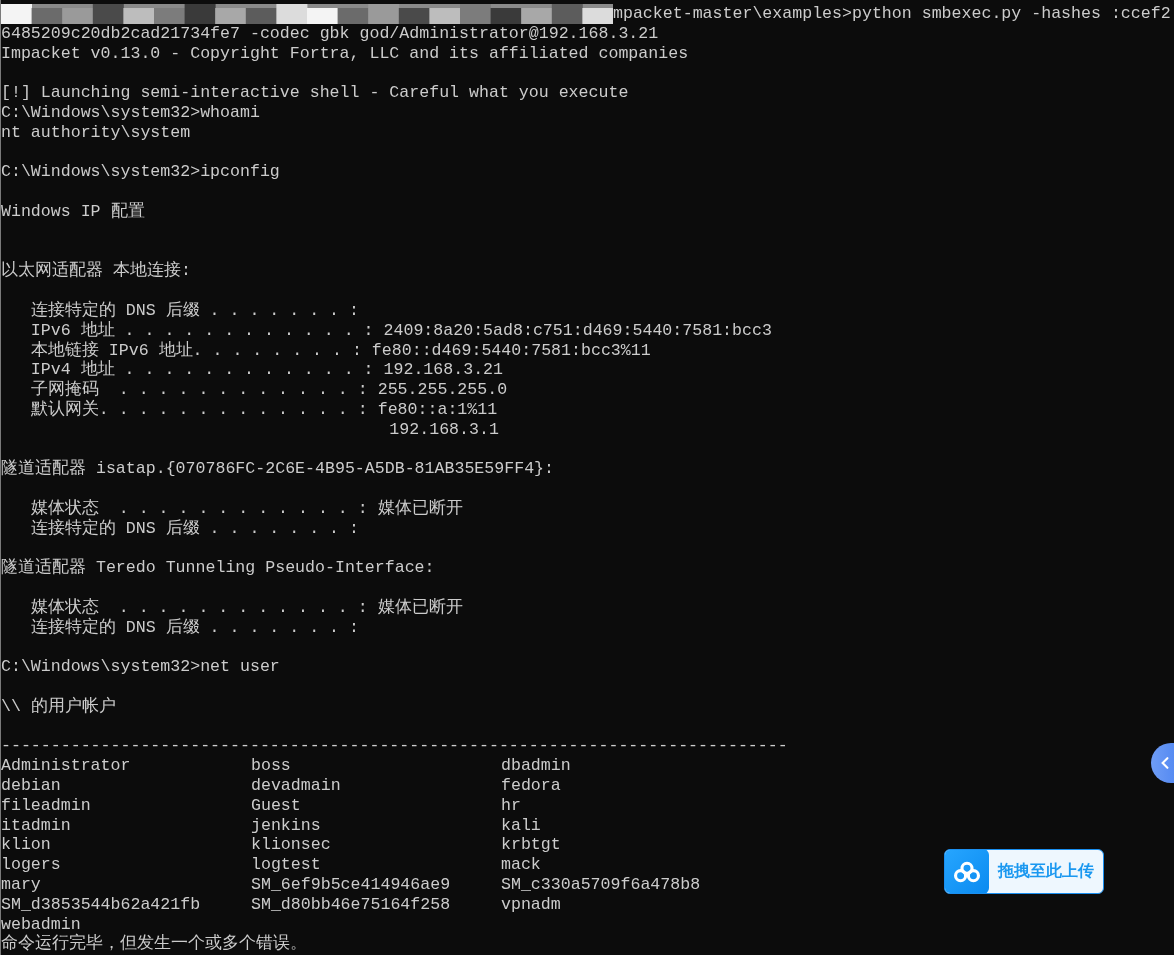 This screenshot has height=955, width=1174. What do you see at coordinates (601, 885) in the screenshot?
I see `user-name: SM_c330a5709f6a478b8` at bounding box center [601, 885].